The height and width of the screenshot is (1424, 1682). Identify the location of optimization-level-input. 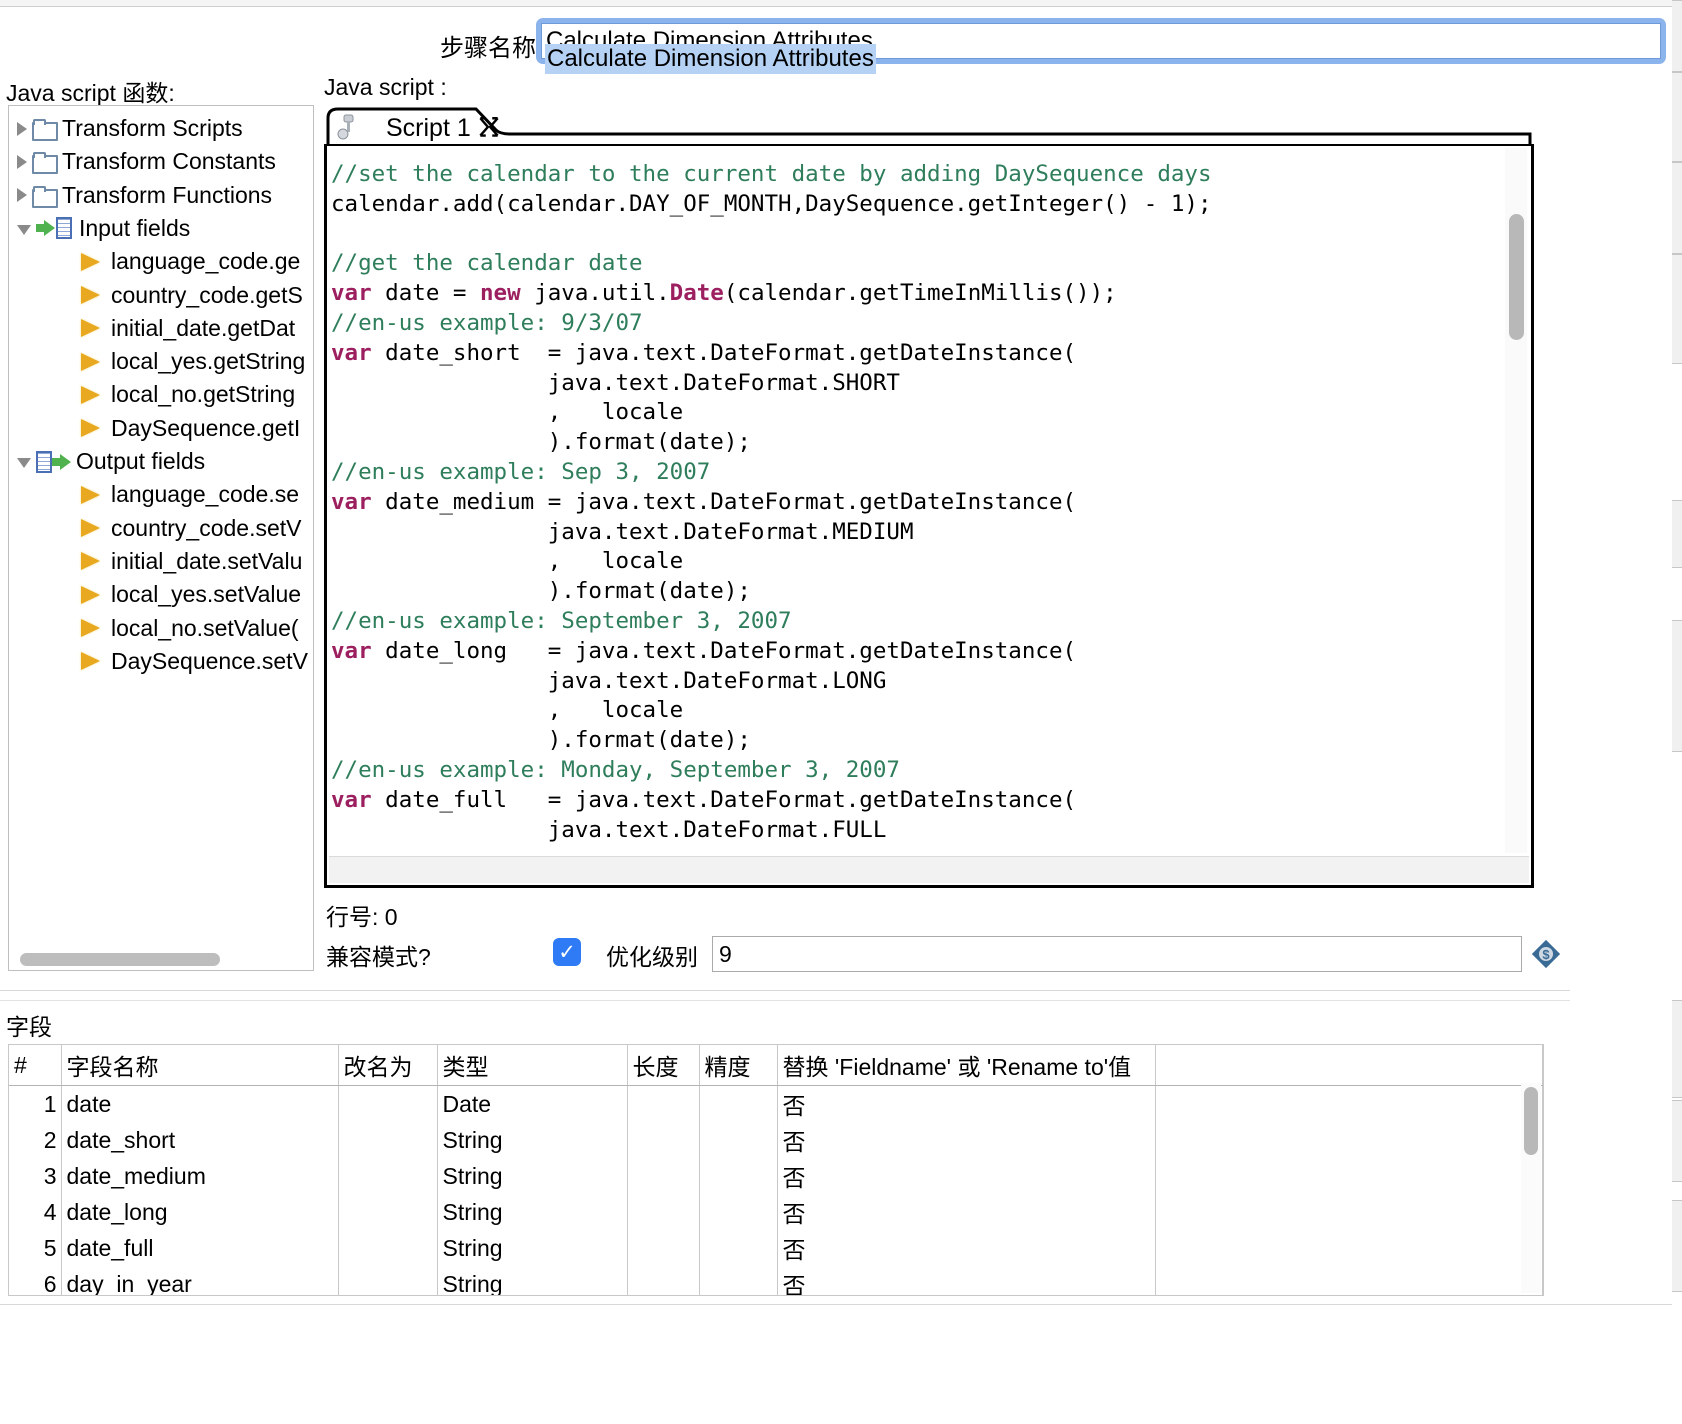
(1117, 954).